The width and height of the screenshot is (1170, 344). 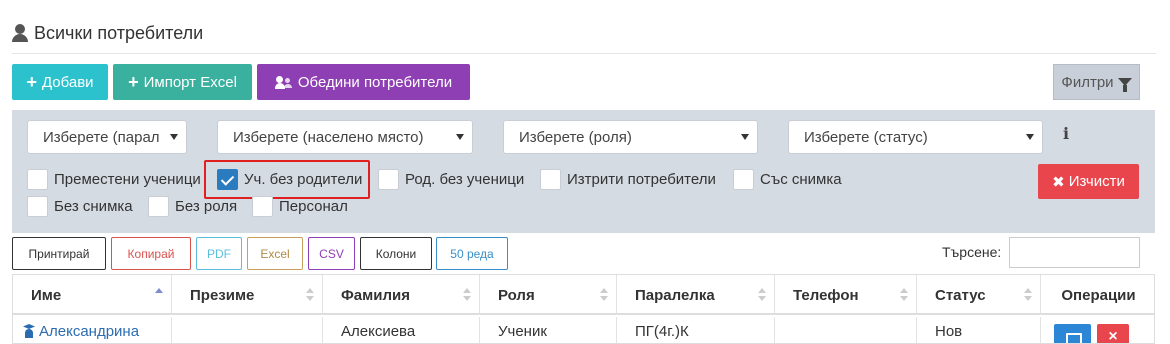 I want to click on column-header-label: Паралелка, so click(x=675, y=295).